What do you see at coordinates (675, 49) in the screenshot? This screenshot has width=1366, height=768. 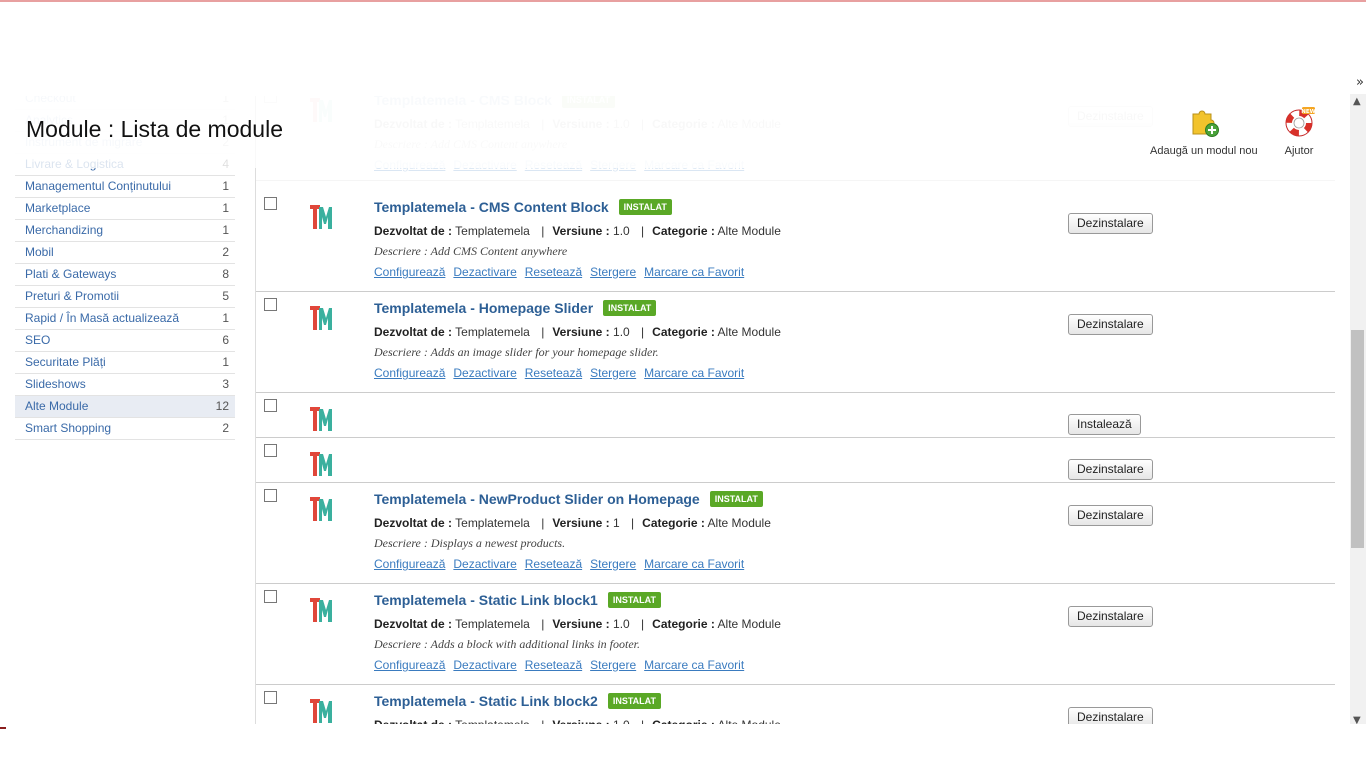 I see `browser-top-area` at bounding box center [675, 49].